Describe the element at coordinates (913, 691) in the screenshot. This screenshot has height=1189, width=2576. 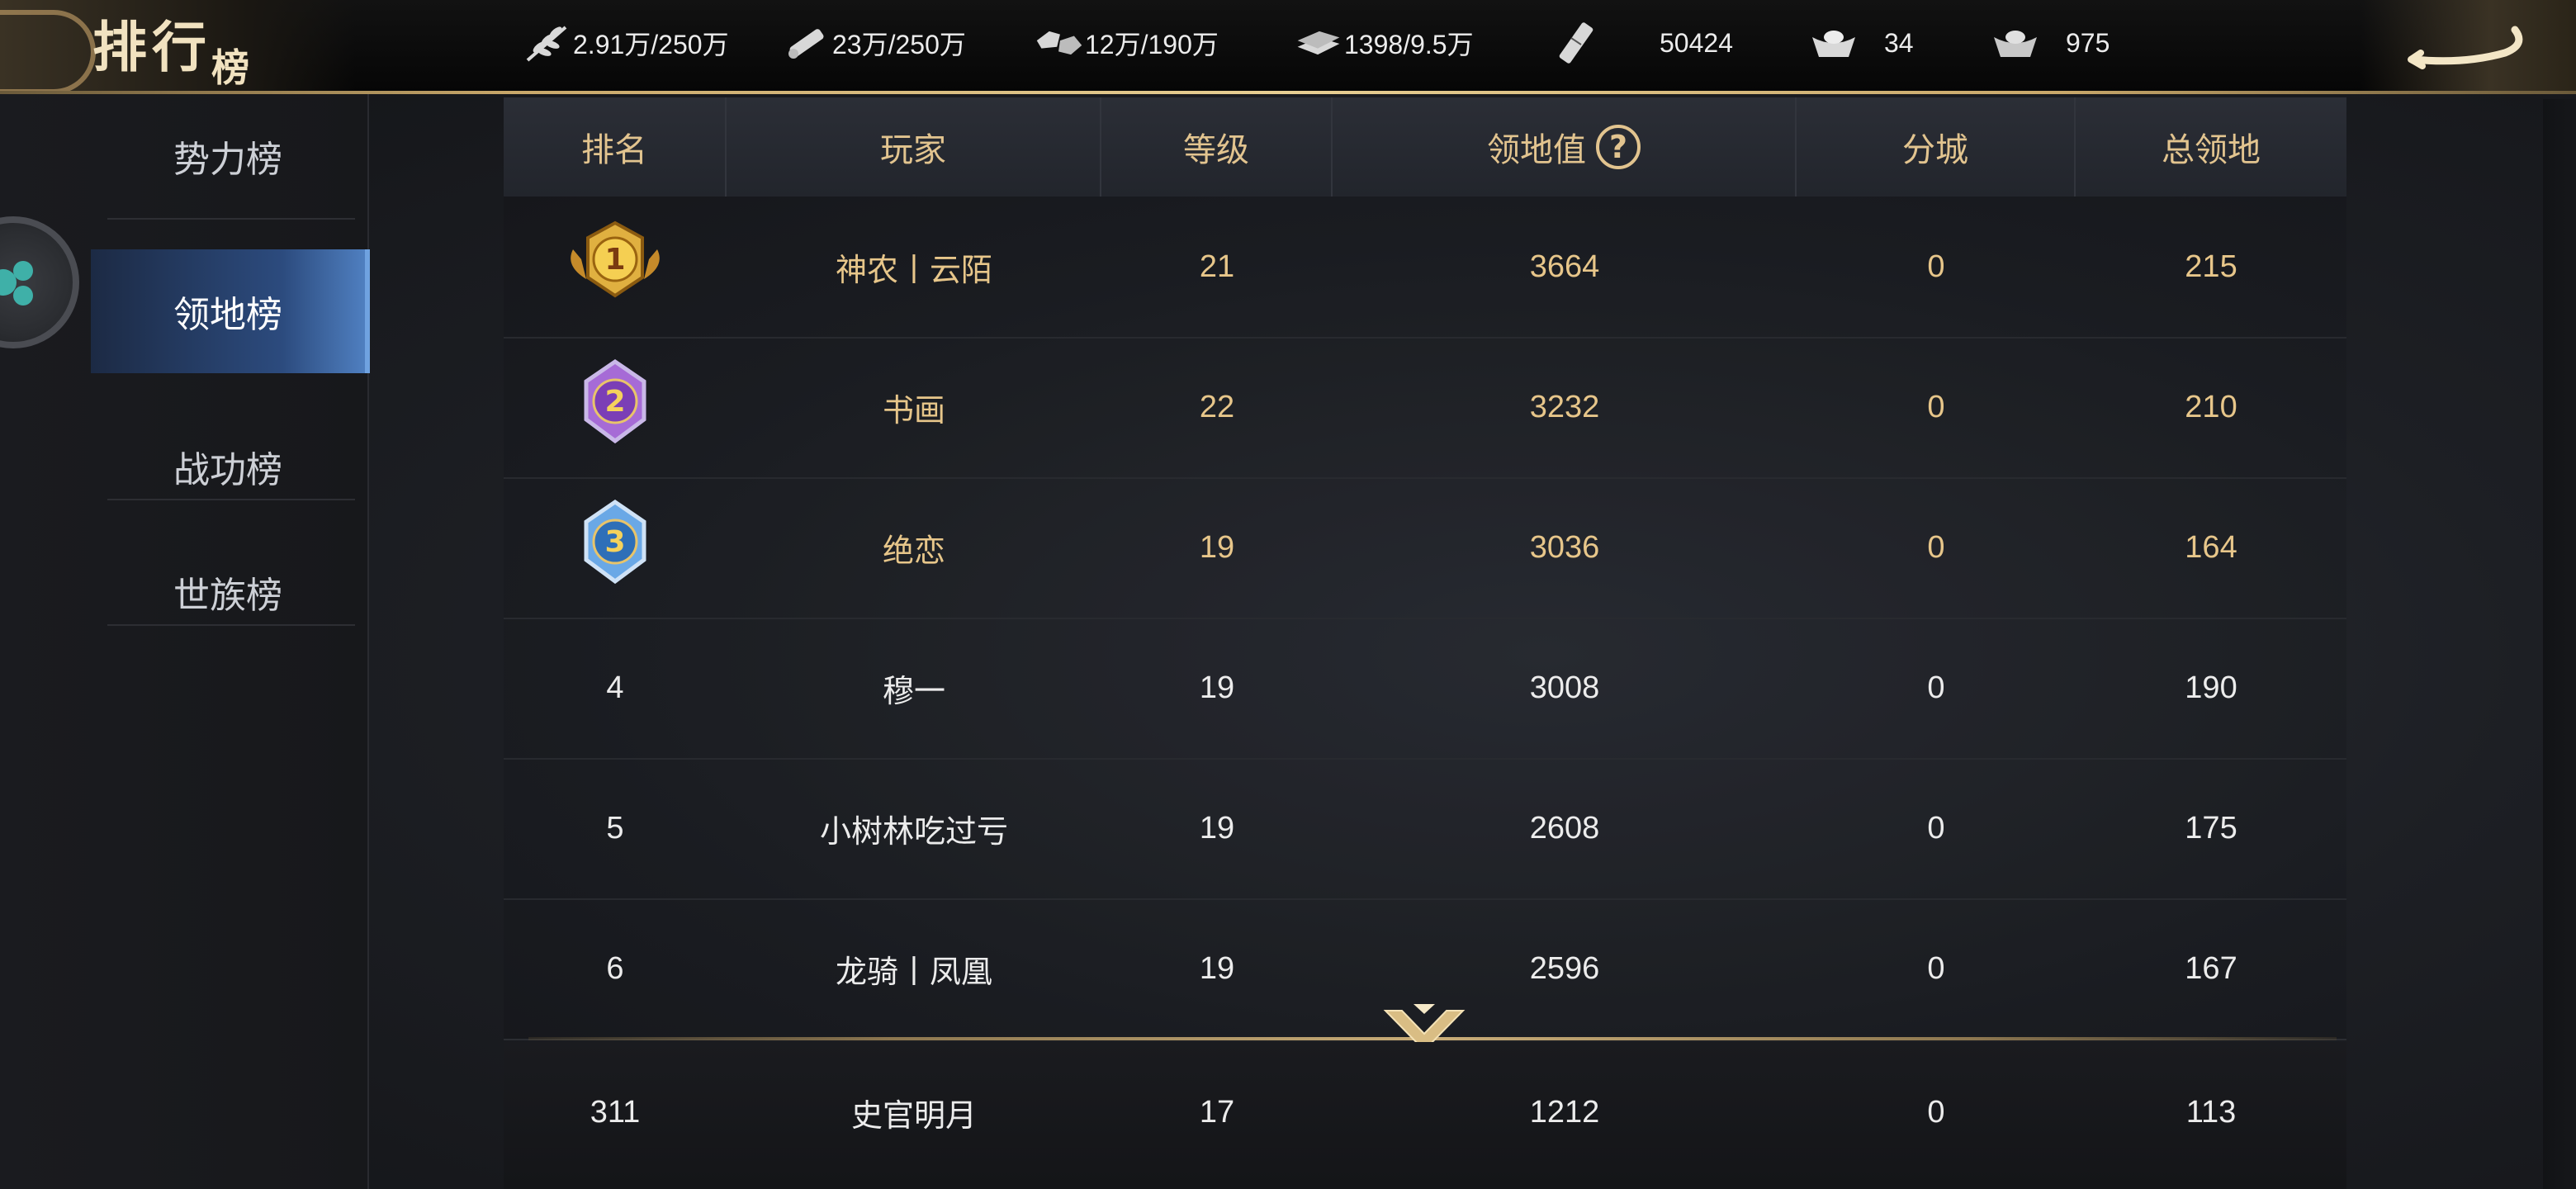
I see `player-name: 穆一` at that location.